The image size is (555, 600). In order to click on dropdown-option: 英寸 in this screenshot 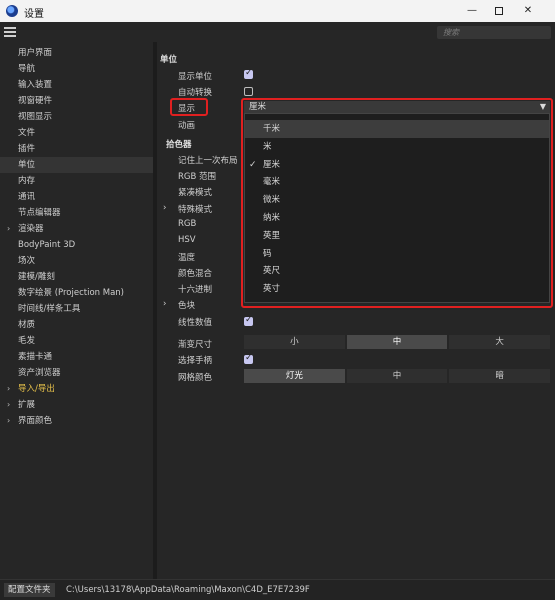, I will do `click(397, 289)`.